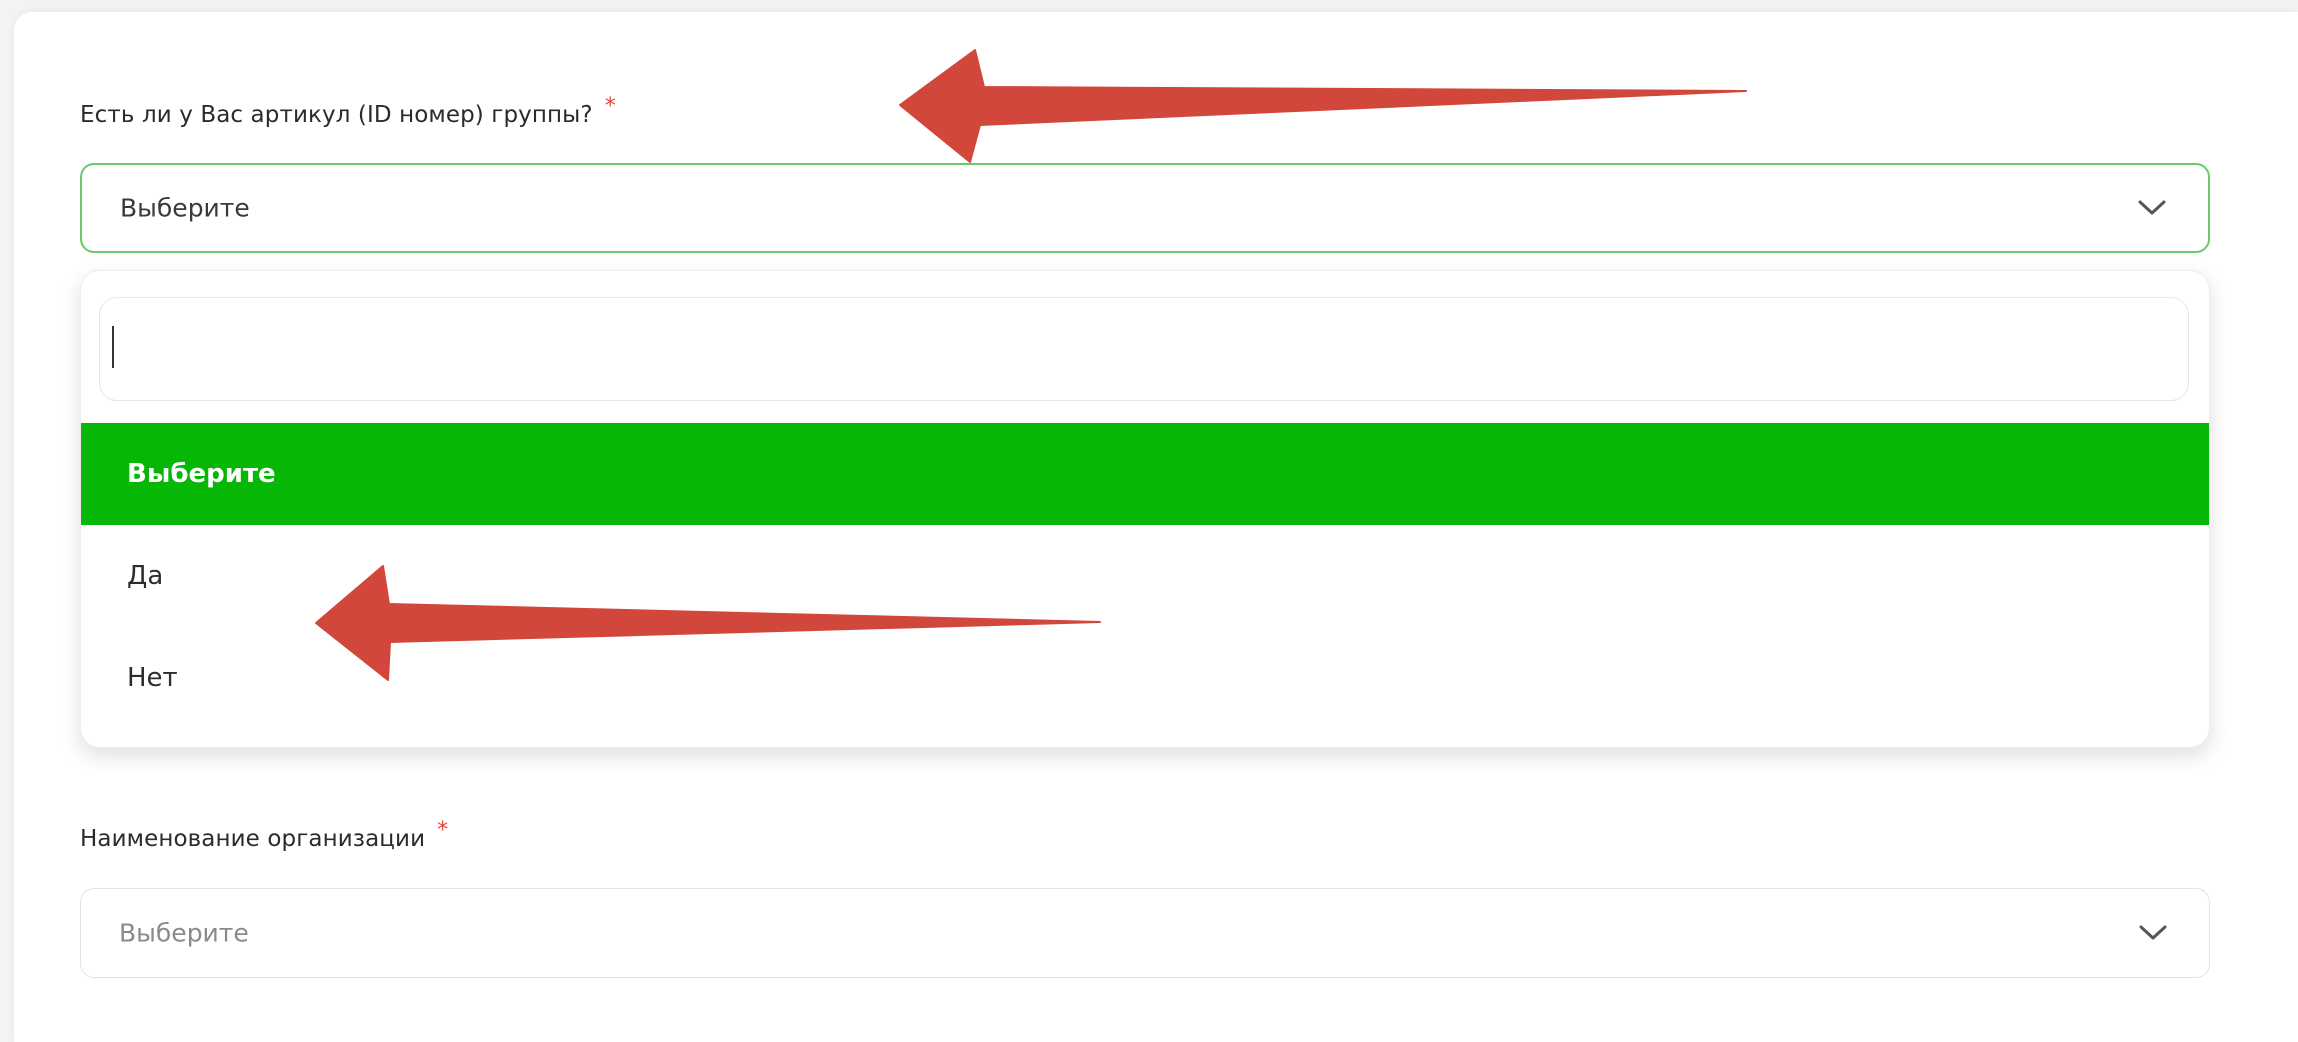 This screenshot has height=1042, width=2298. What do you see at coordinates (1145, 576) in the screenshot?
I see `dropdown-option-yes: Да` at bounding box center [1145, 576].